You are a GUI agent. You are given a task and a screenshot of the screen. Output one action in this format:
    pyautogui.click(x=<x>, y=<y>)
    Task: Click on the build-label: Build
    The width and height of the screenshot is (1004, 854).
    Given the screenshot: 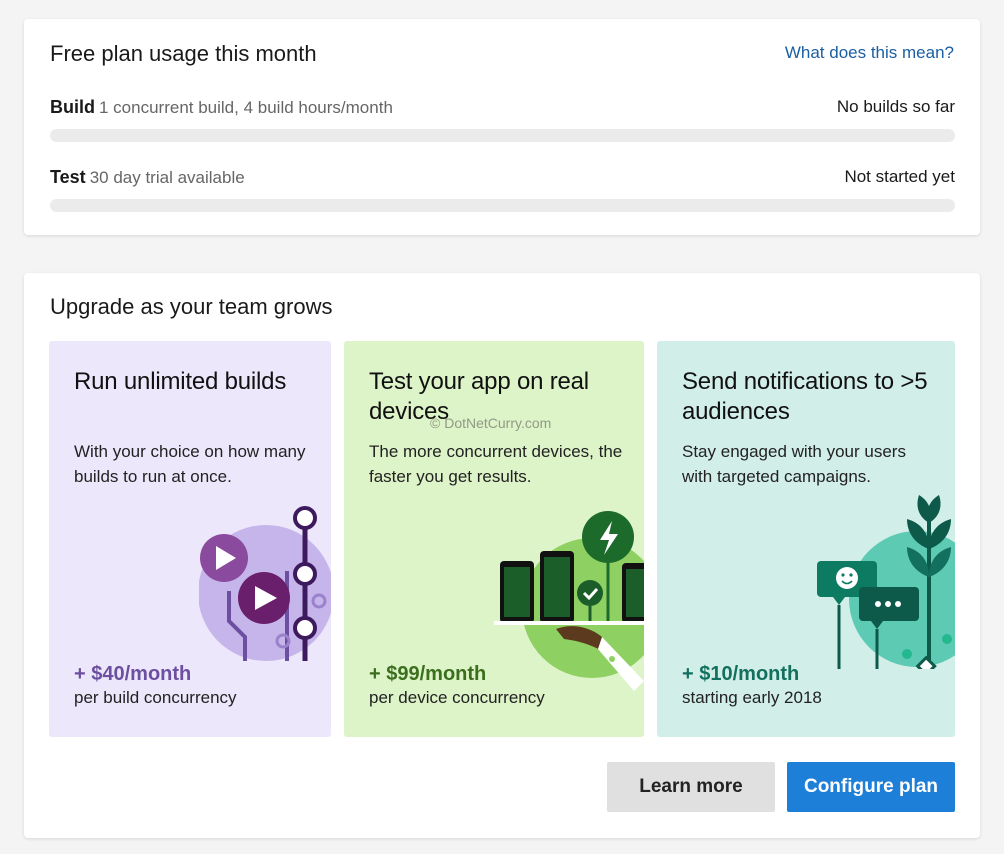 What is the action you would take?
    pyautogui.click(x=72, y=107)
    